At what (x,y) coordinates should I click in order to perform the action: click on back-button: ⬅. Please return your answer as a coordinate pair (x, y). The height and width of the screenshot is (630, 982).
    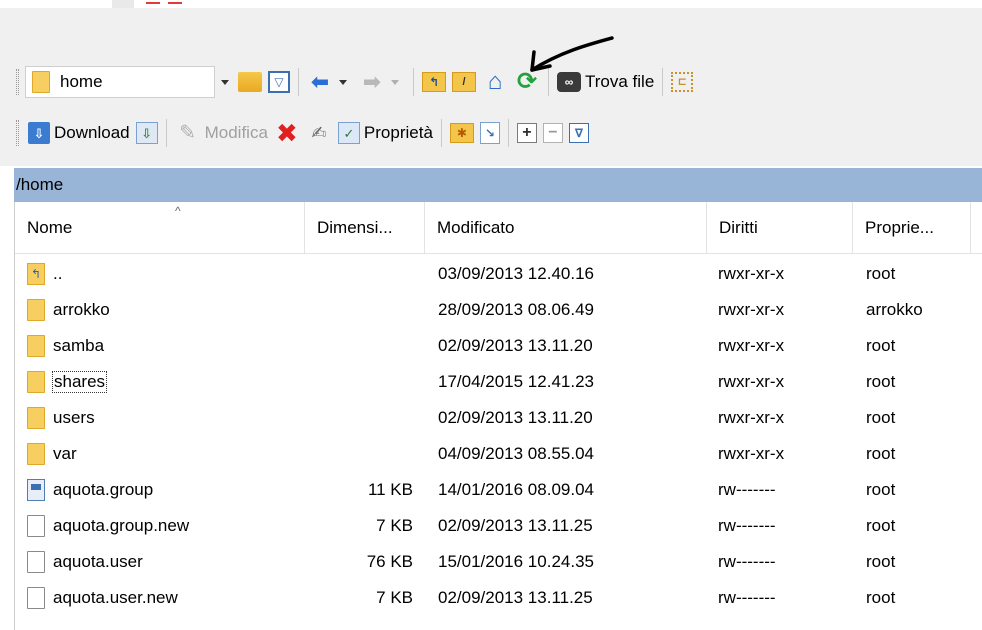
    Looking at the image, I should click on (330, 82).